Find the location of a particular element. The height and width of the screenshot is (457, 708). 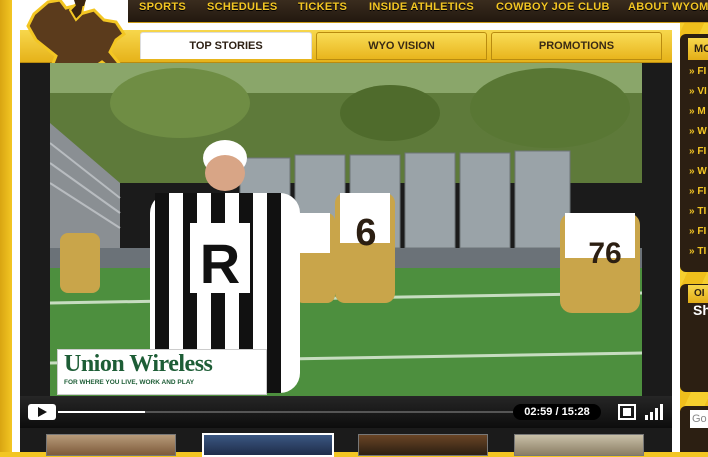

sponsor-brand: Union Wireless is located at coordinates (138, 364).